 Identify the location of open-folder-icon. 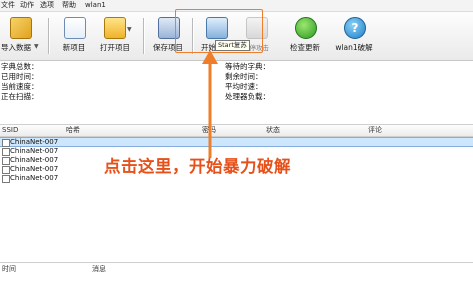
(115, 28).